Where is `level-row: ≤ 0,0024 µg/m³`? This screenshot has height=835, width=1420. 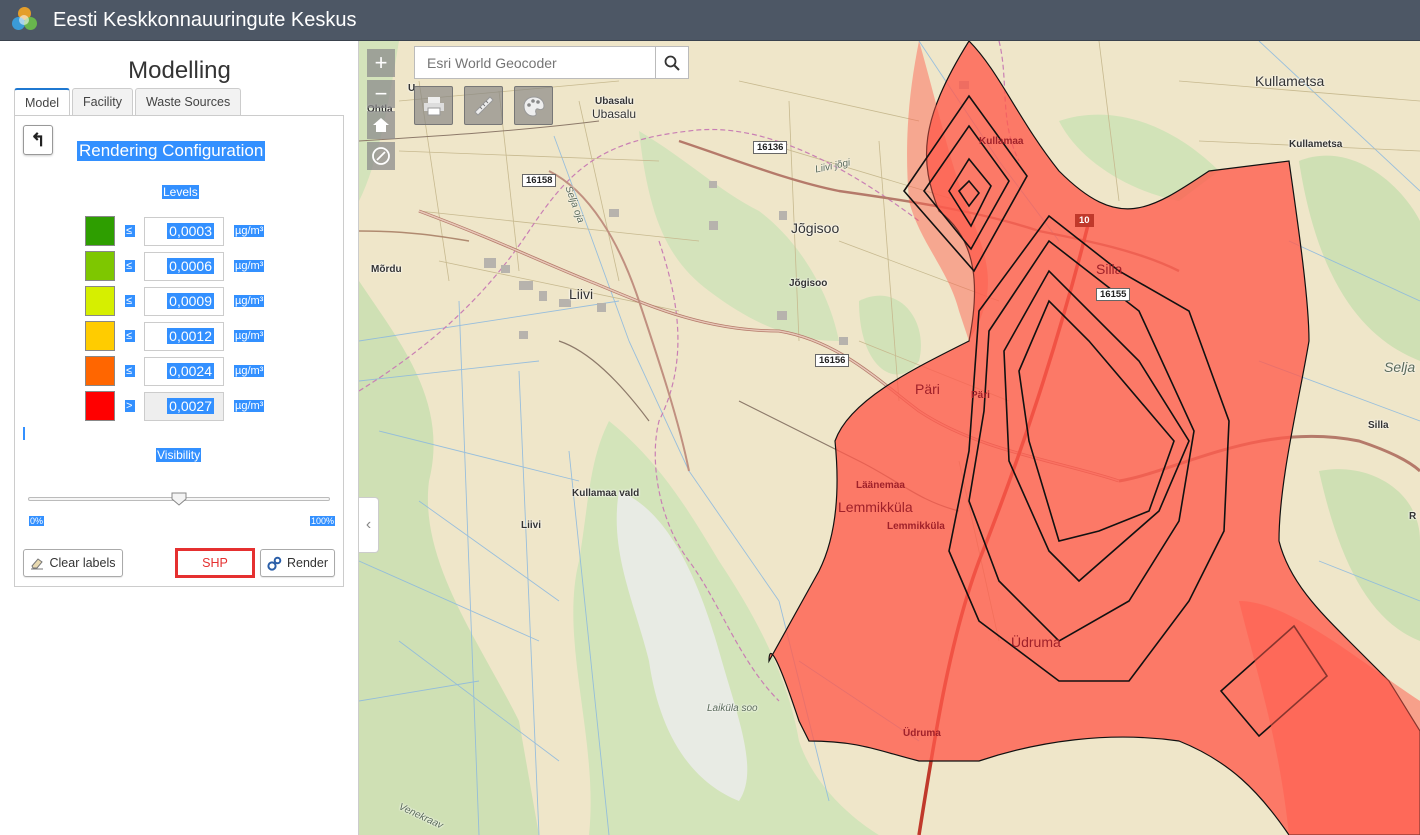 level-row: ≤ 0,0024 µg/m³ is located at coordinates (175, 371).